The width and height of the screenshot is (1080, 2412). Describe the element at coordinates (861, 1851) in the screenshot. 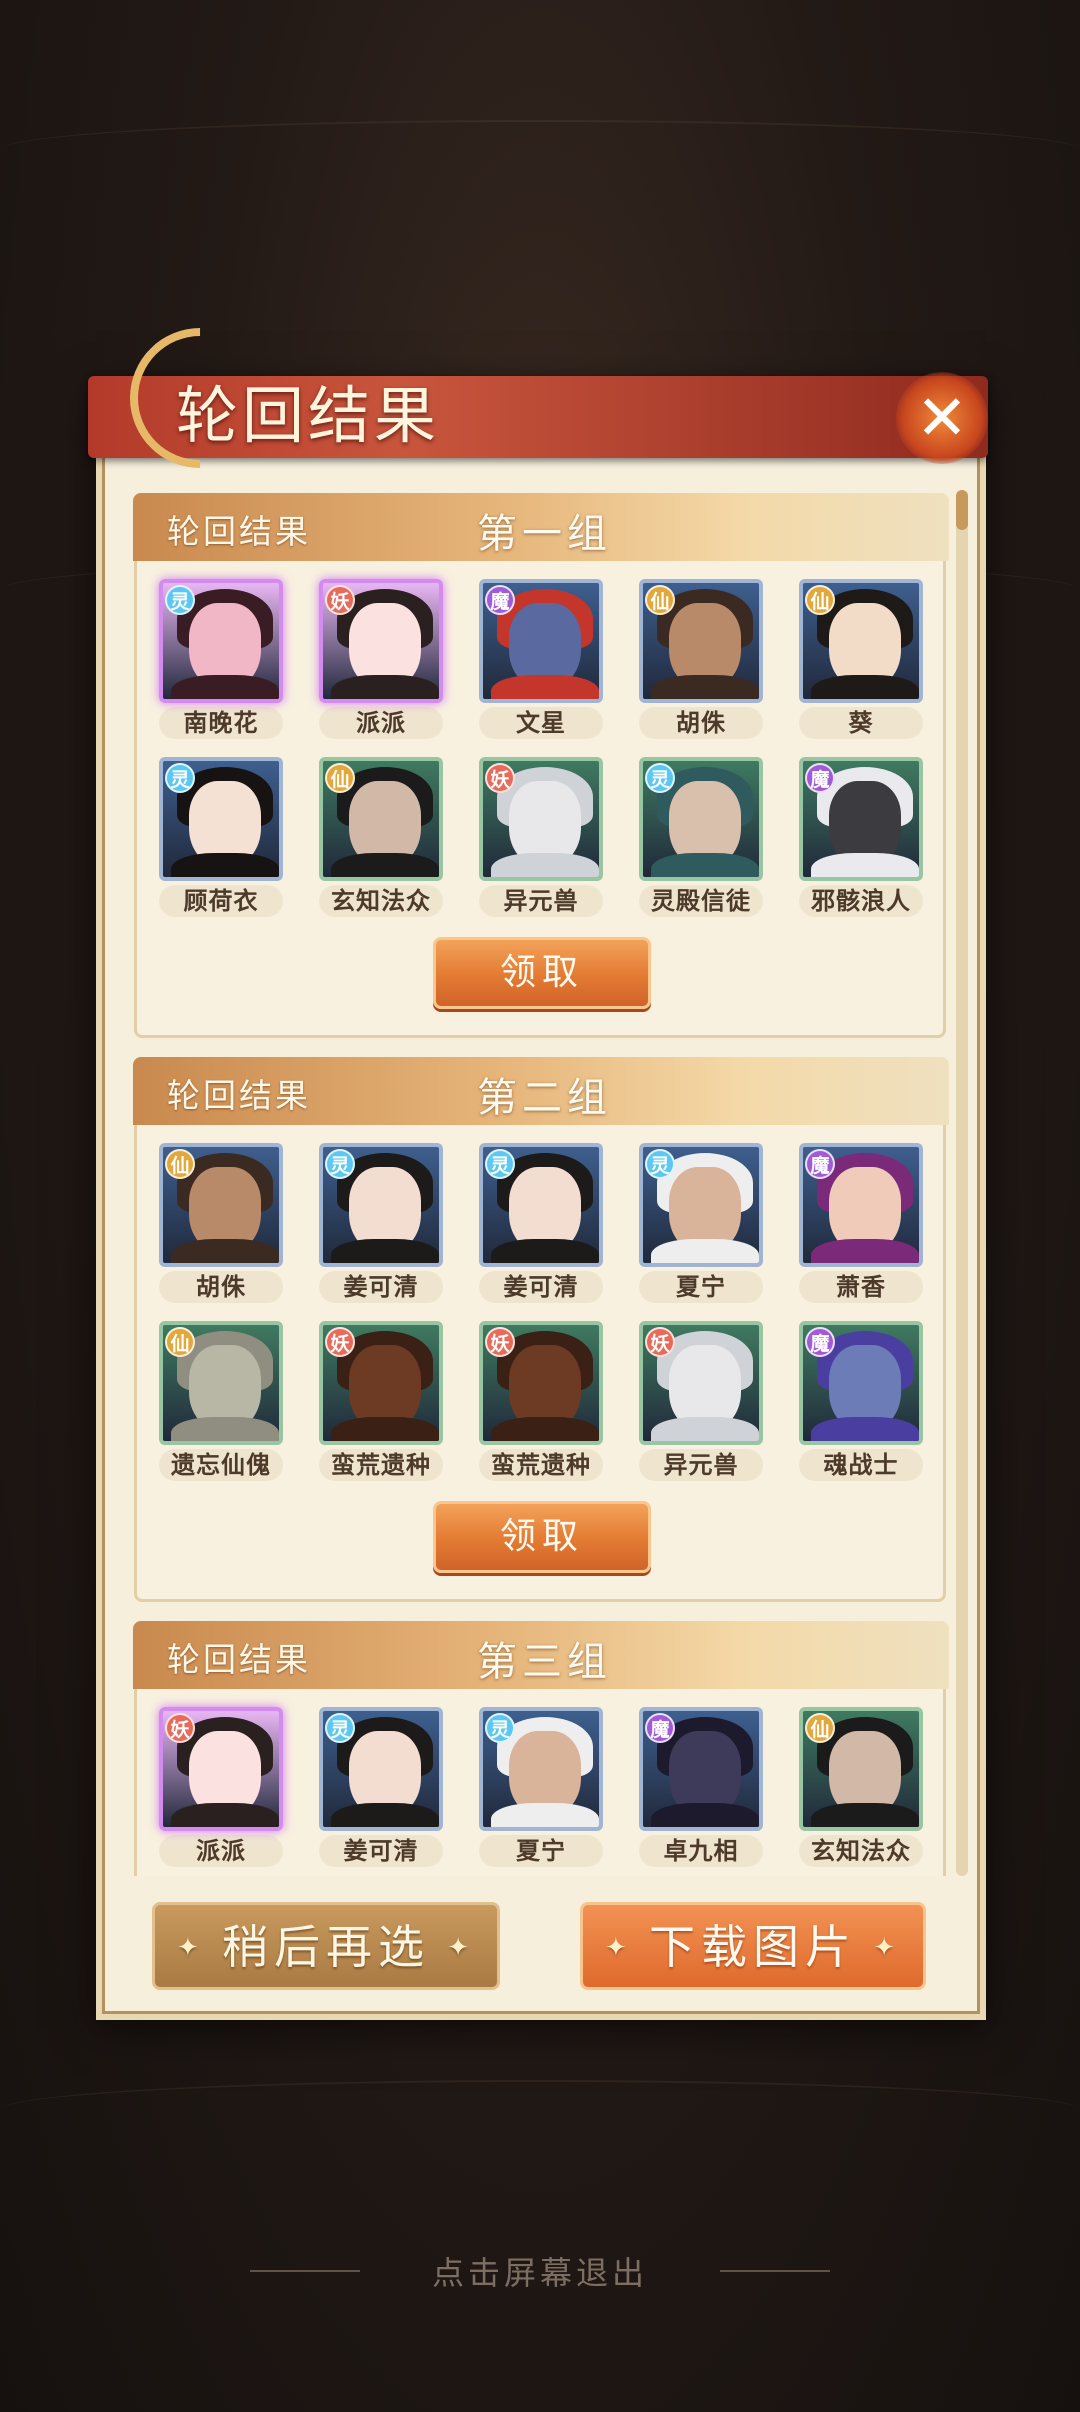

I see `character-name: 玄知法众` at that location.